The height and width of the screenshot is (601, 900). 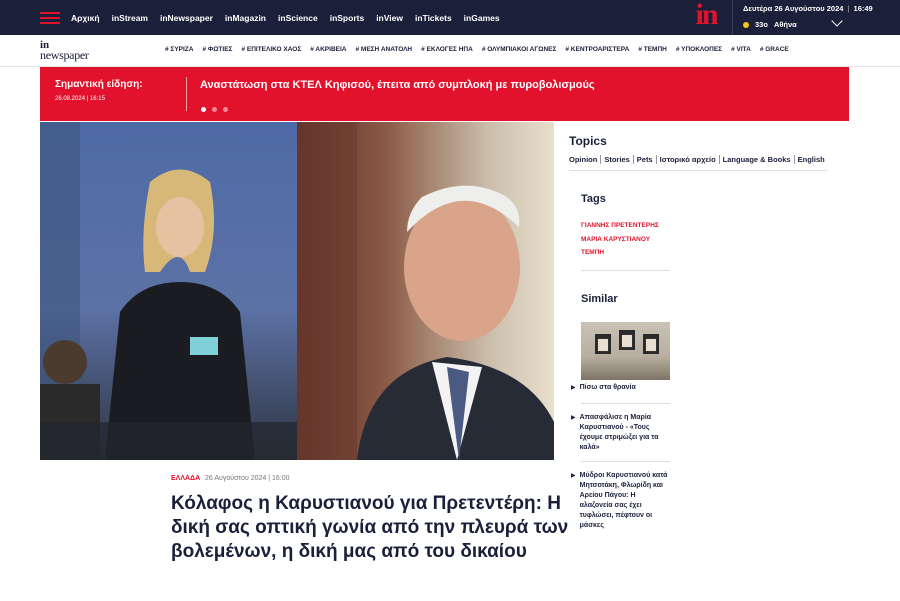 I want to click on similar-thumbnail, so click(x=625, y=351).